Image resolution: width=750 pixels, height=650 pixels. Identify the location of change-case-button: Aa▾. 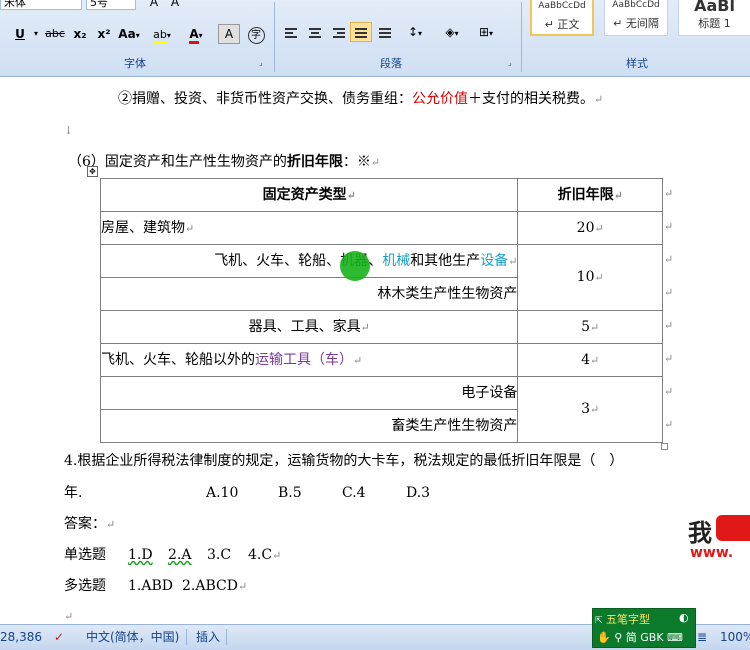
(129, 34).